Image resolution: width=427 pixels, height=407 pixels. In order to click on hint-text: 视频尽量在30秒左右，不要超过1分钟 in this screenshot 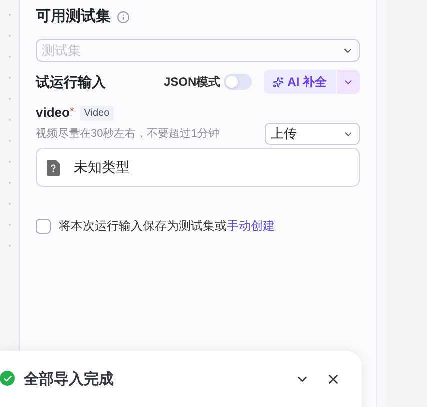, I will do `click(128, 134)`.